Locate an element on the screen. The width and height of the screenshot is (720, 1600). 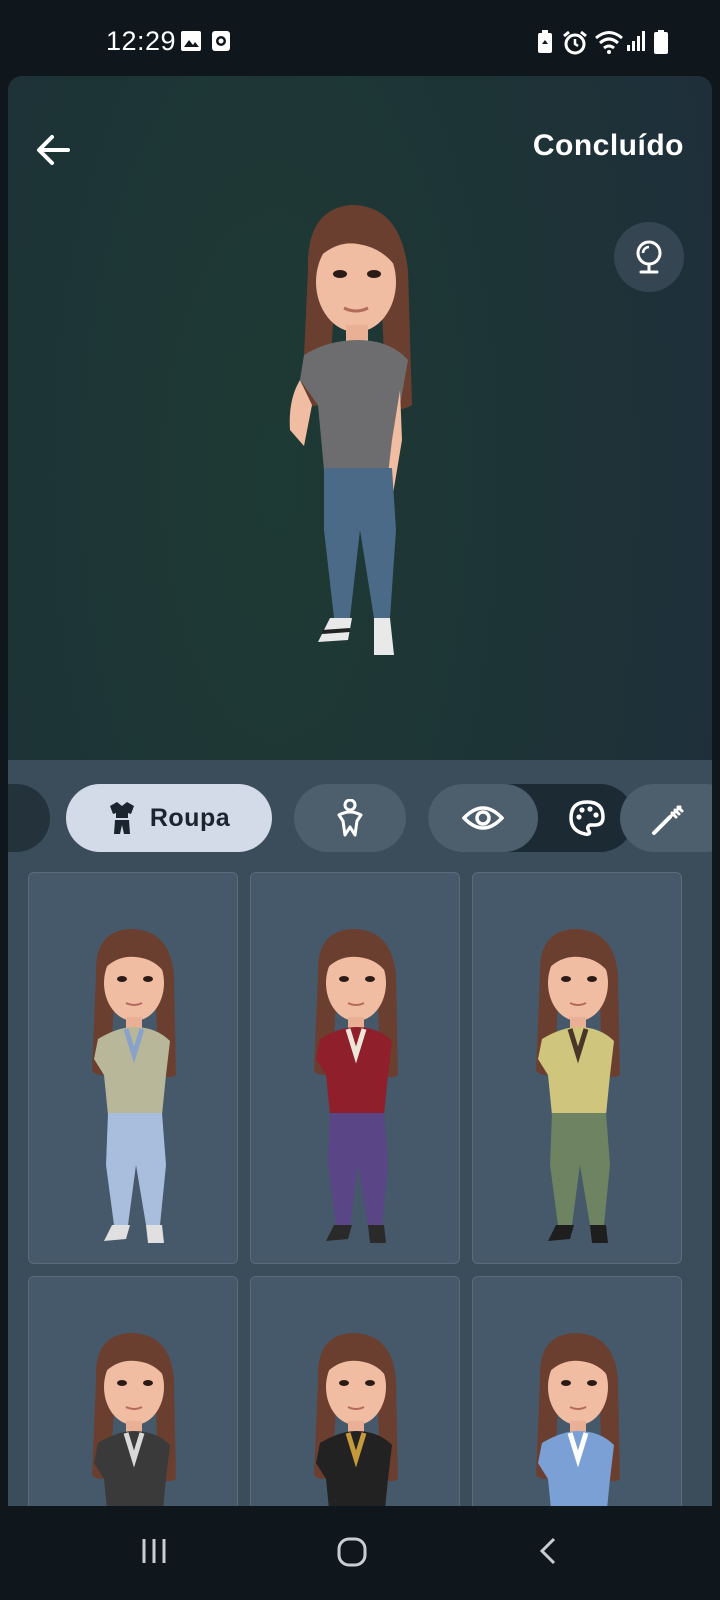
navigation-bar is located at coordinates (360, 1553).